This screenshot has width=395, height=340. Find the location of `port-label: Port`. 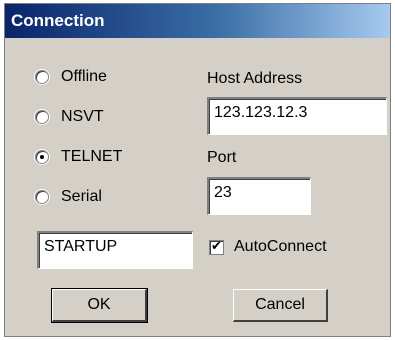

port-label: Port is located at coordinates (222, 157).